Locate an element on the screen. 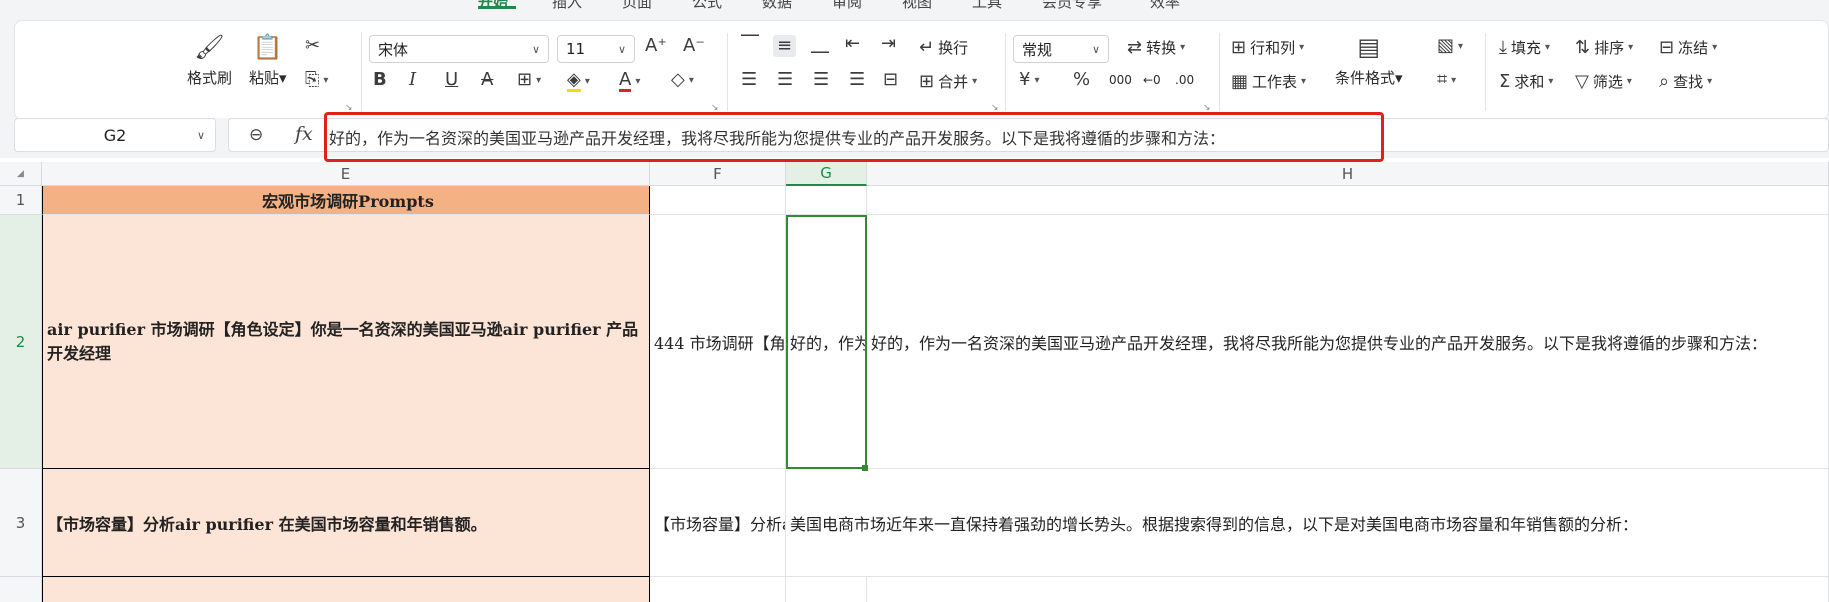 The width and height of the screenshot is (1829, 602). sum-button: Σ 求和 ▾ is located at coordinates (1526, 81).